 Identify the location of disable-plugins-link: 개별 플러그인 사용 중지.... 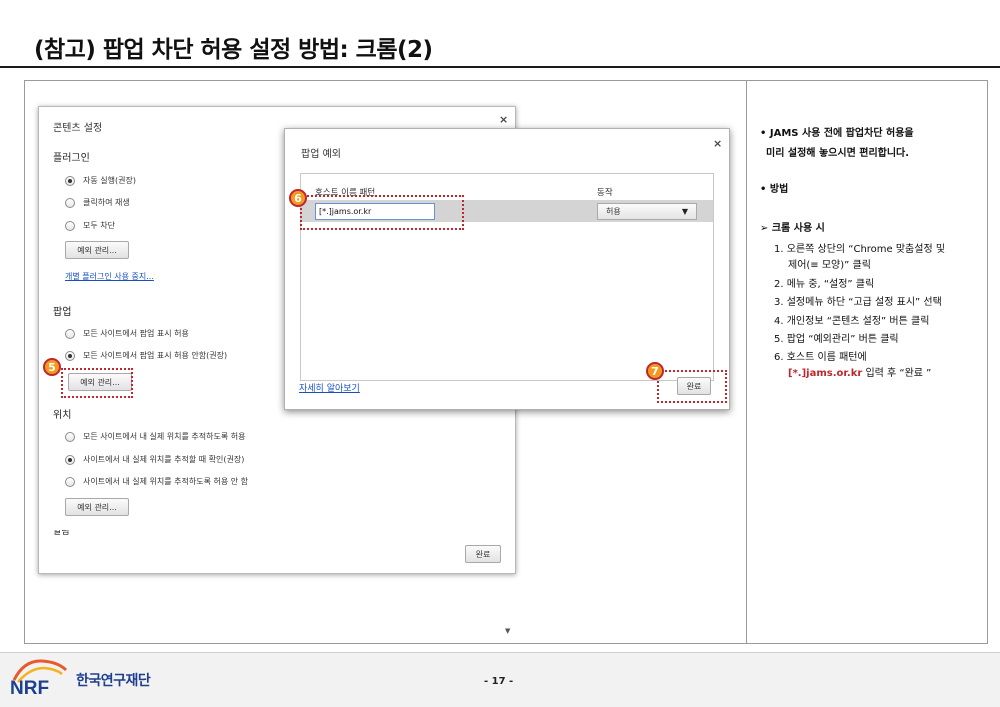
(109, 276).